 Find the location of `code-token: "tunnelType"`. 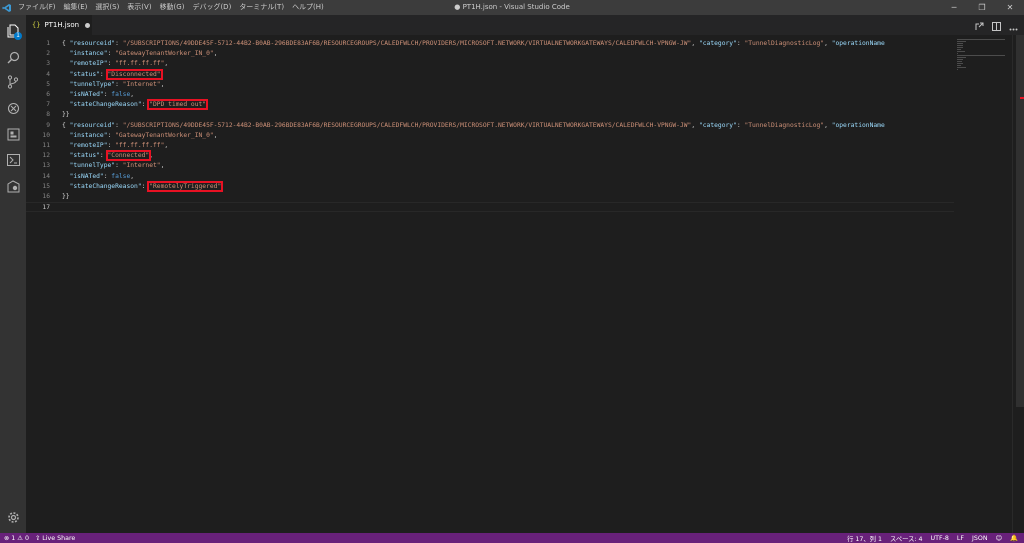

code-token: "tunnelType" is located at coordinates (89, 84).